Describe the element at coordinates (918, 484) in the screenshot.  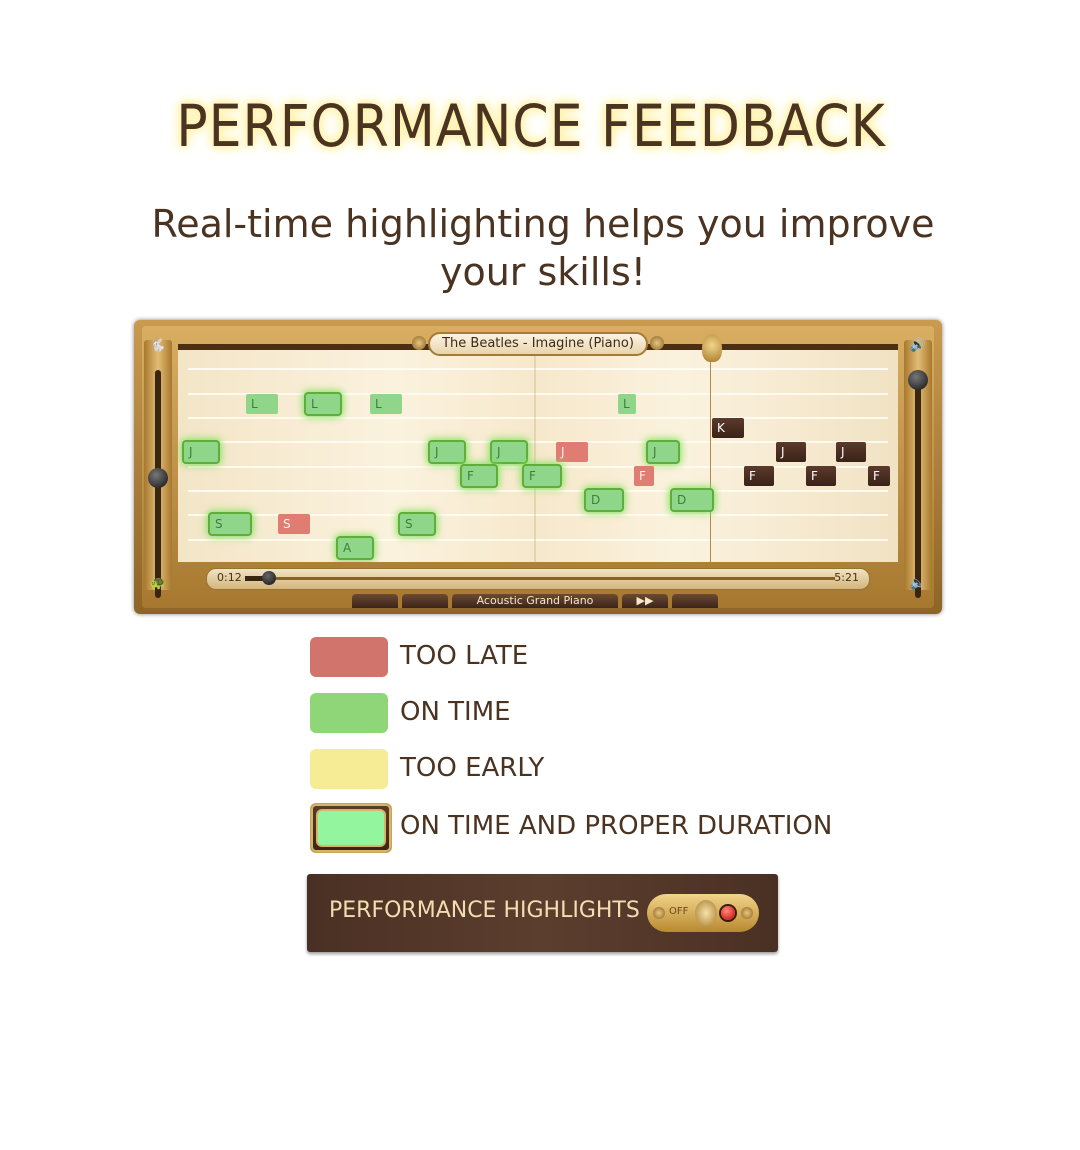
I see `volume-slider-track` at that location.